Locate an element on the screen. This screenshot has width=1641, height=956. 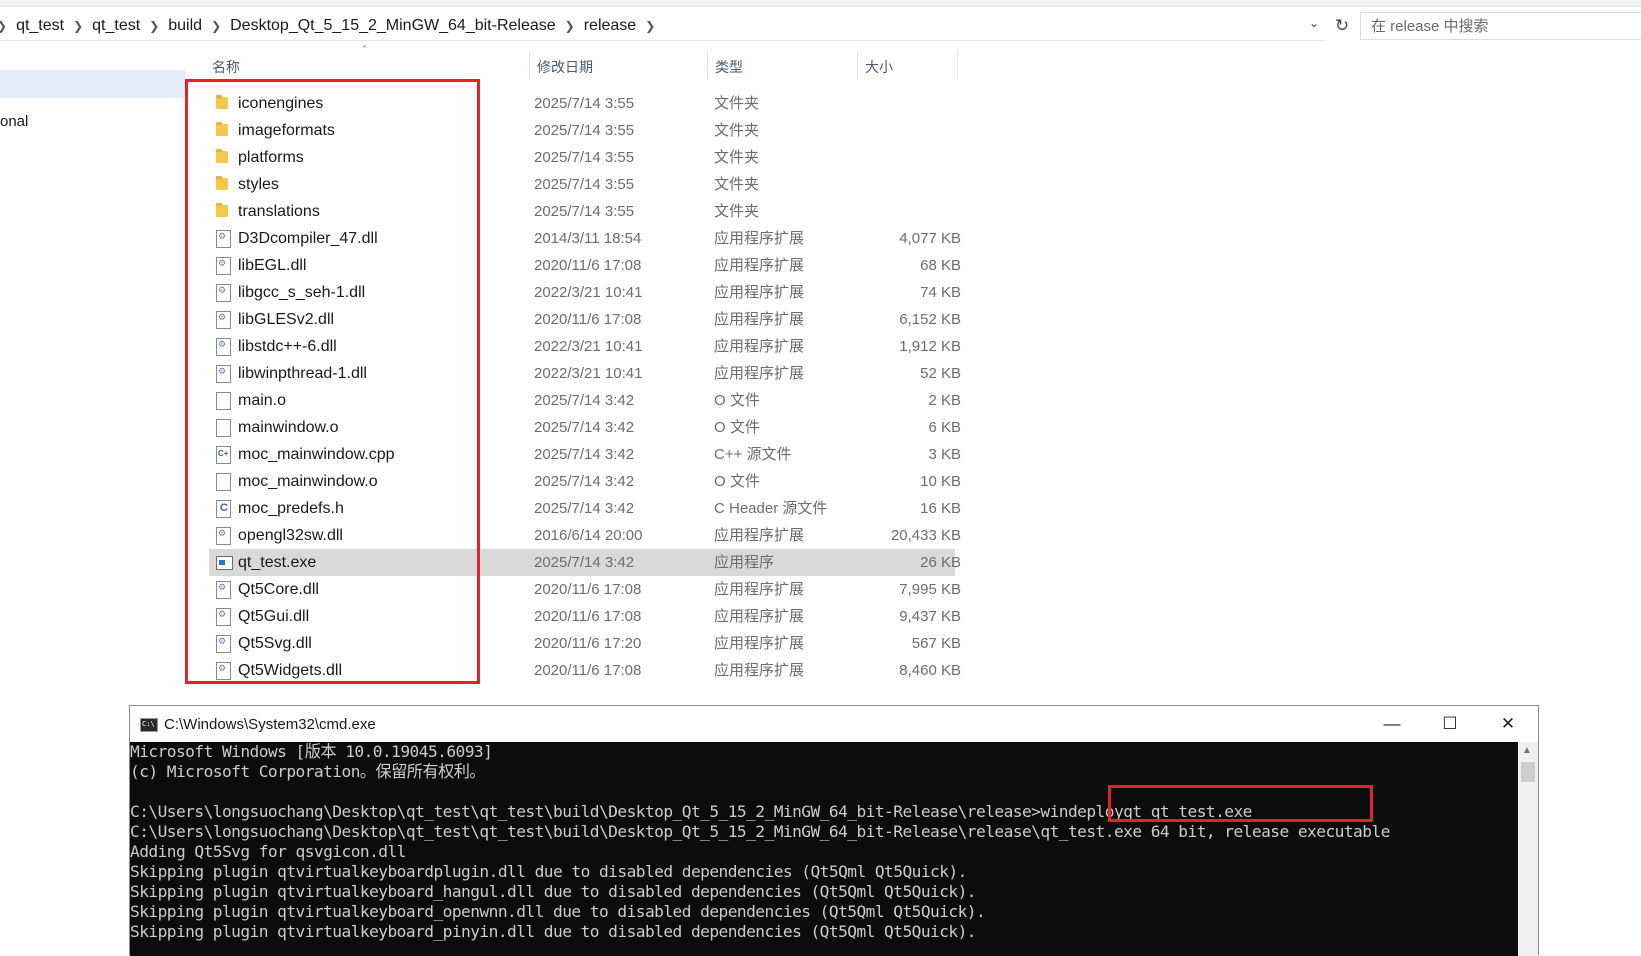
nav-item: onal is located at coordinates (14, 121).